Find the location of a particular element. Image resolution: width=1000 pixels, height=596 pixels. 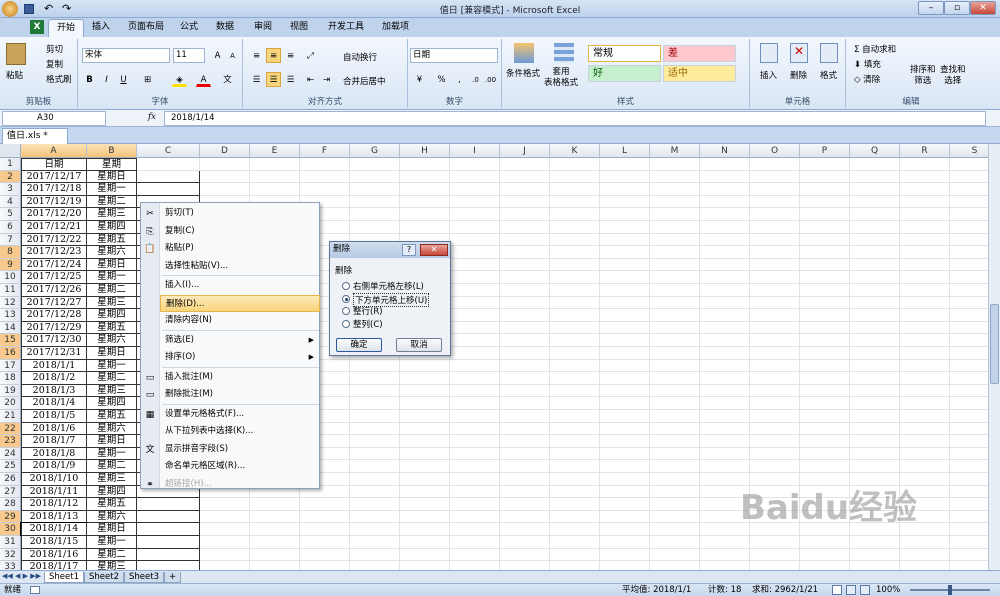

column-header: B is located at coordinates (112, 151).